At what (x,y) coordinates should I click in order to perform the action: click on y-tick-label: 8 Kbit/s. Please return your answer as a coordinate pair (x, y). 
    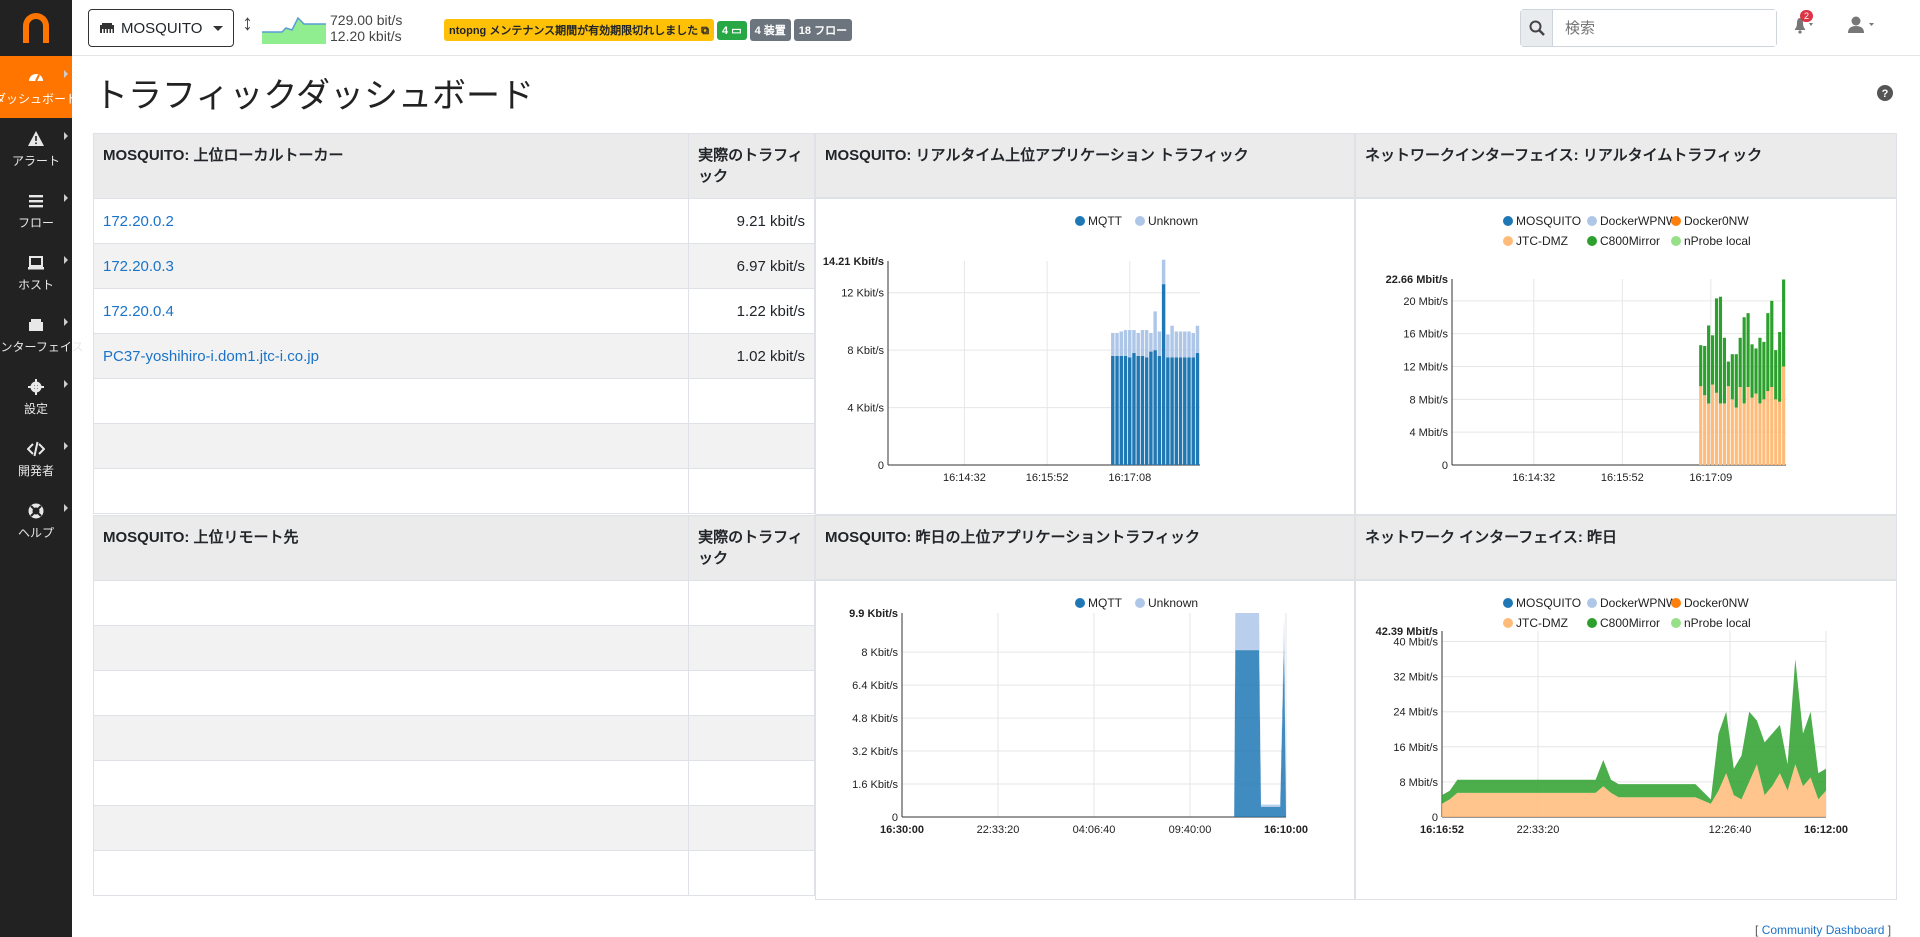
    Looking at the image, I should click on (865, 351).